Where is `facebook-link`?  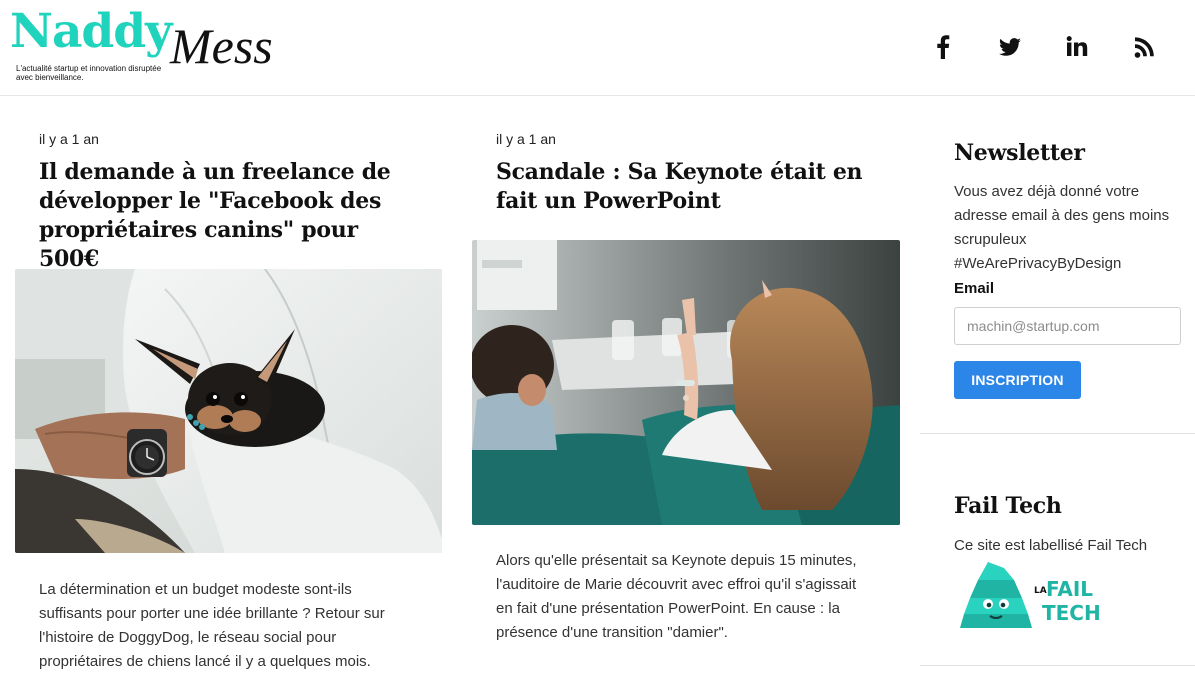
facebook-link is located at coordinates (942, 47).